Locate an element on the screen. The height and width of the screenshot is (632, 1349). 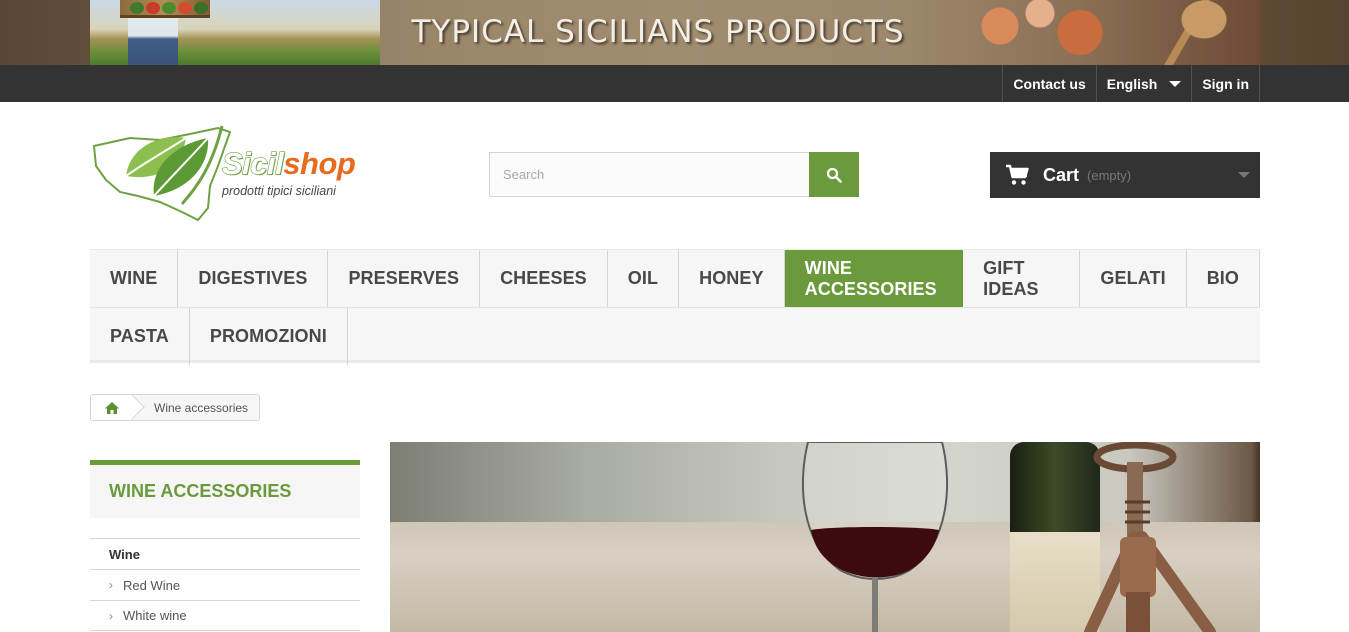
menu-item-oil: OIL is located at coordinates (644, 278).